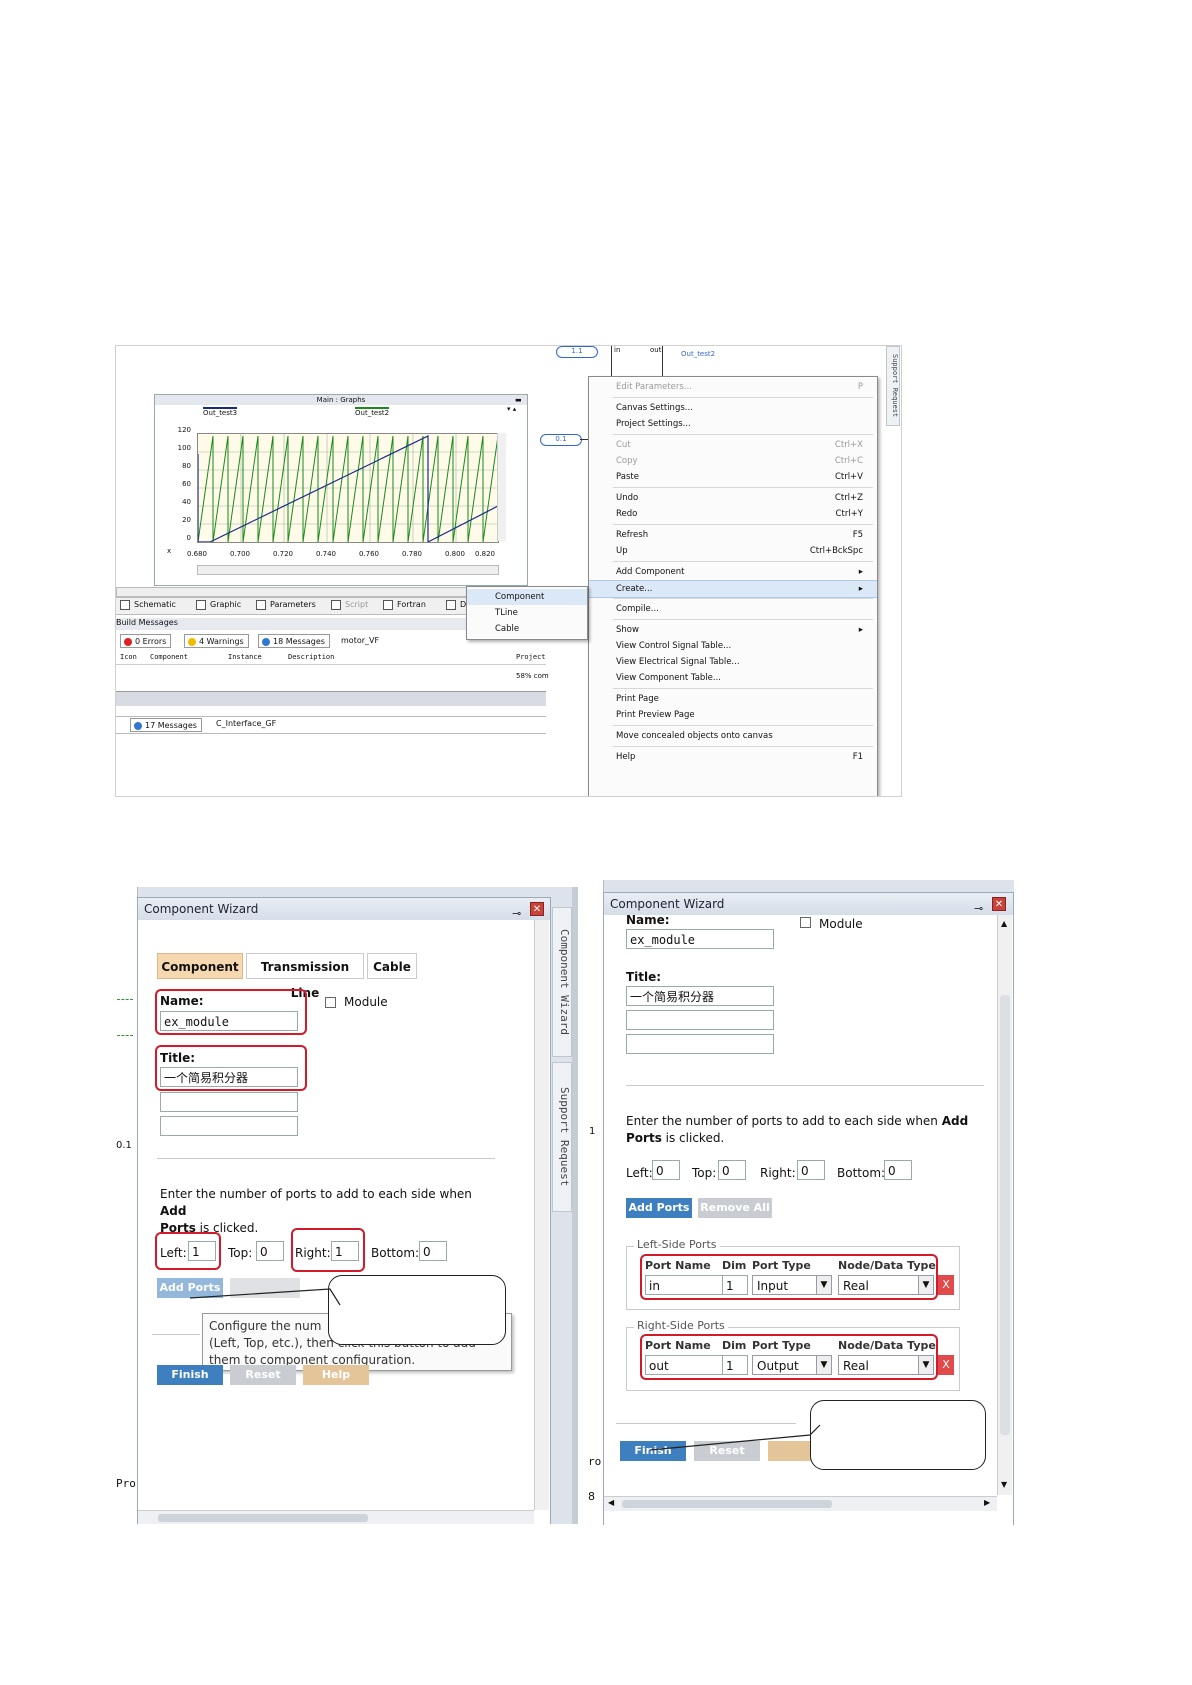  I want to click on add-ports-button: Add Ports, so click(659, 1208).